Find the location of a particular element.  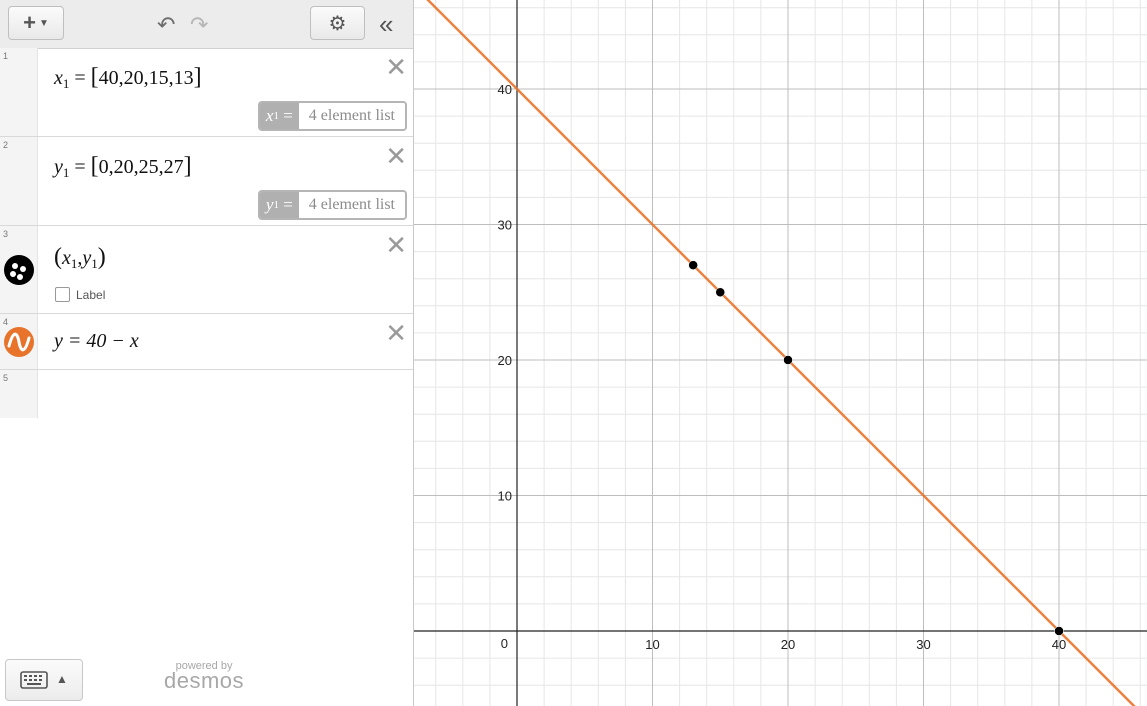

expression-gutter: 4 is located at coordinates (19, 341).